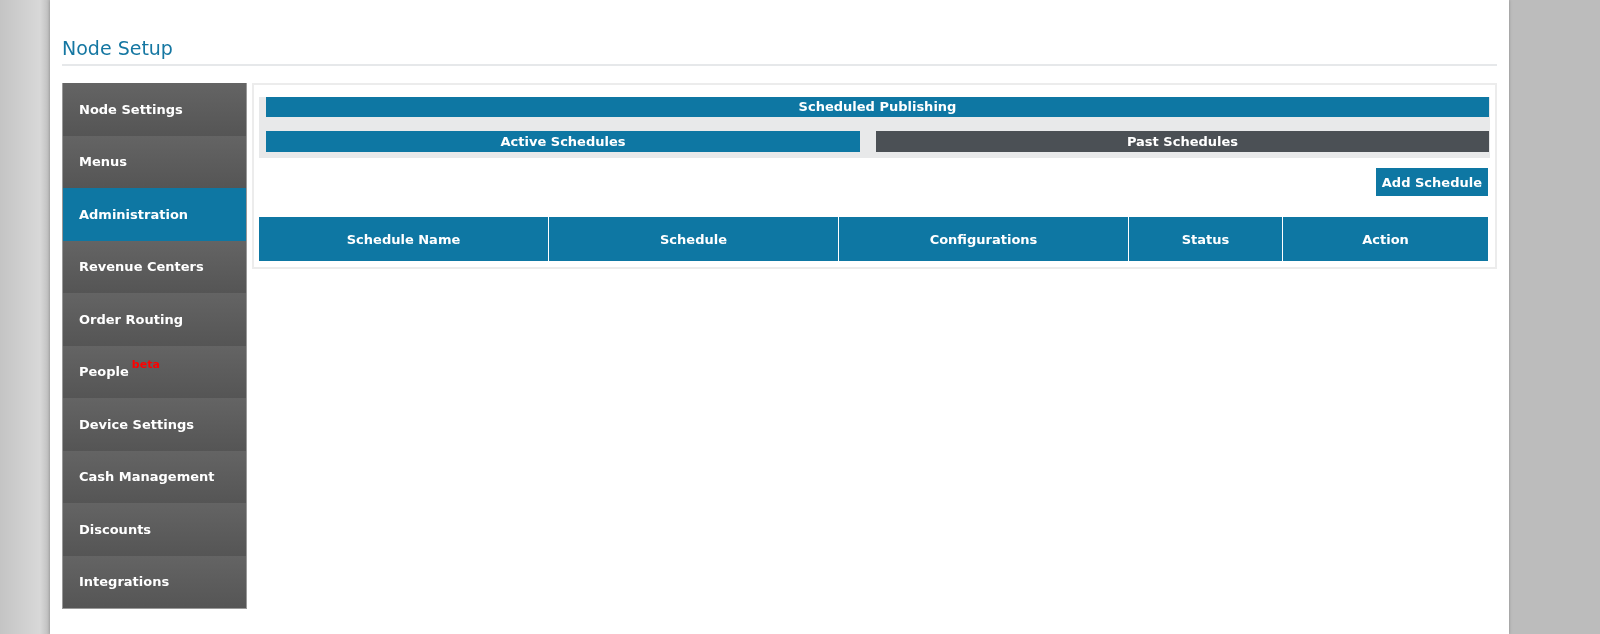  What do you see at coordinates (154, 529) in the screenshot?
I see `sidebar-item: Discounts` at bounding box center [154, 529].